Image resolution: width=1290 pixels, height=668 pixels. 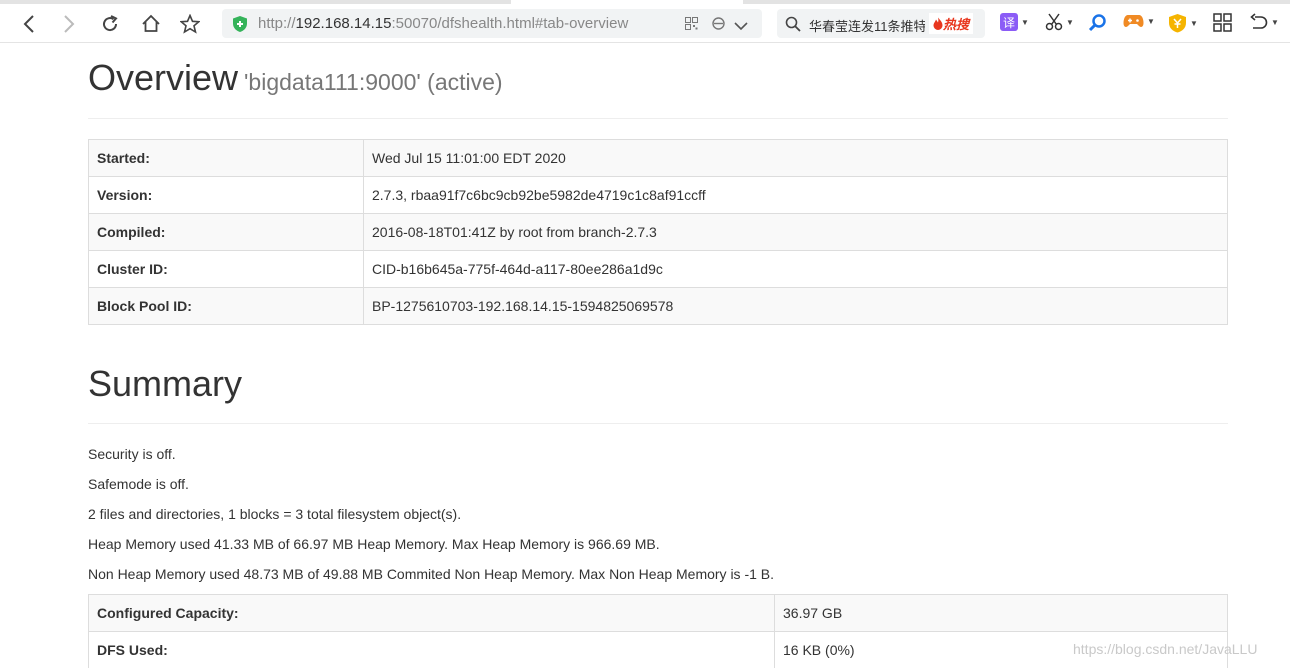 What do you see at coordinates (138, 484) in the screenshot?
I see `safemode-status: Safemode is off.` at bounding box center [138, 484].